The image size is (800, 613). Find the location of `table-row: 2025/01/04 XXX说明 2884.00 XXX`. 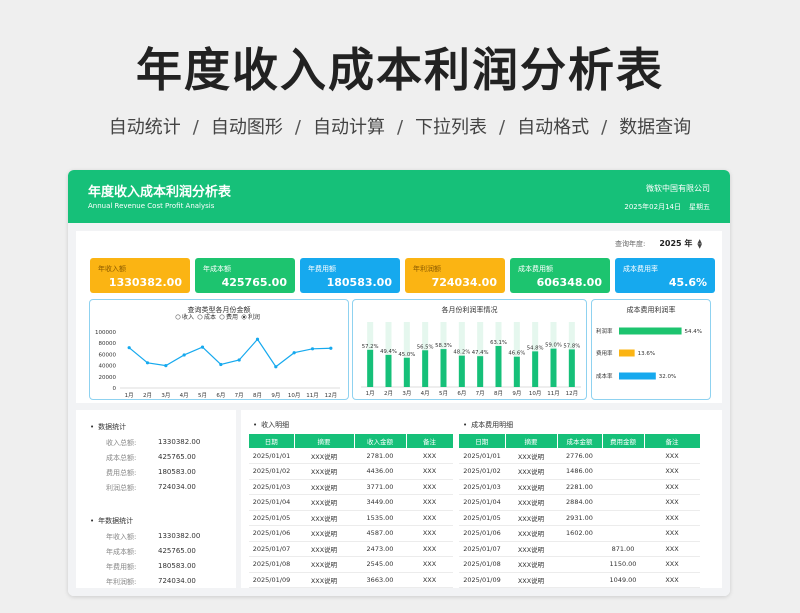

table-row: 2025/01/04 XXX说明 2884.00 XXX is located at coordinates (579, 502).